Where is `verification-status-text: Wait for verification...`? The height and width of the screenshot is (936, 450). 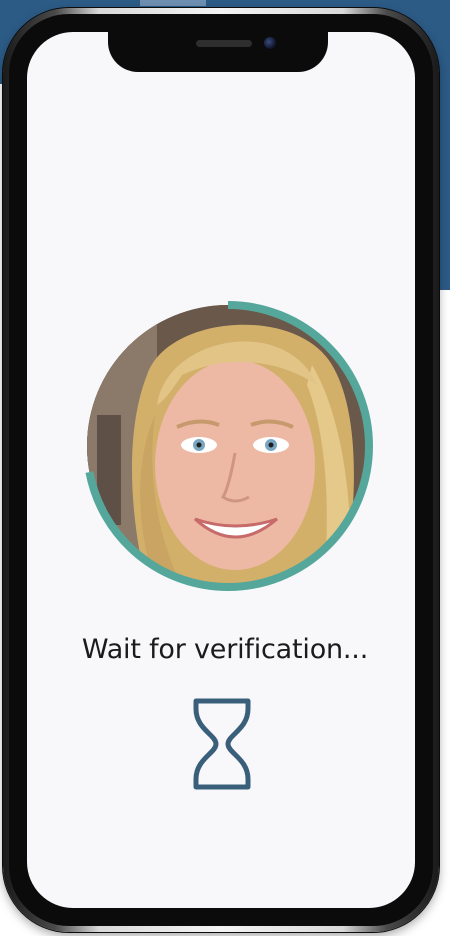
verification-status-text: Wait for verification... is located at coordinates (225, 649).